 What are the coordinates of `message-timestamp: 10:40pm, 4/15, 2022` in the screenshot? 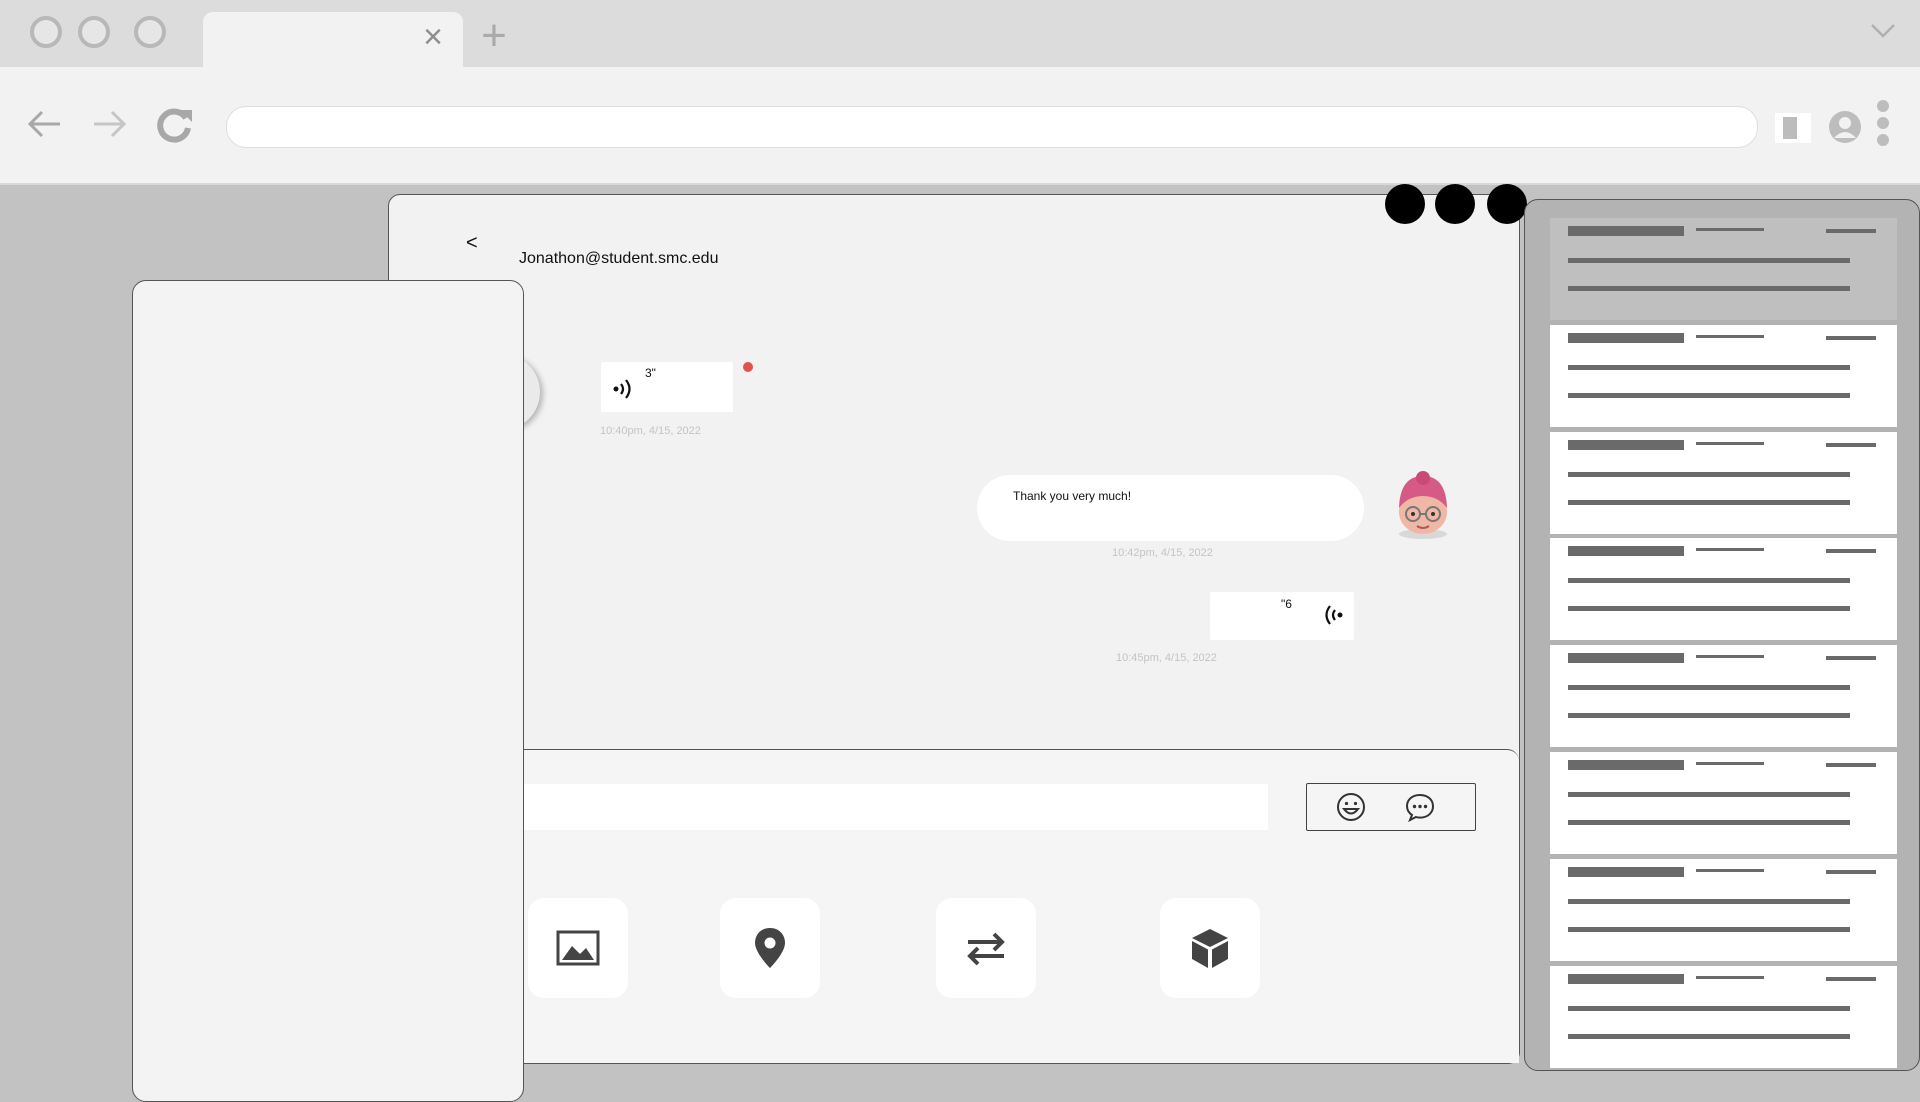 It's located at (650, 431).